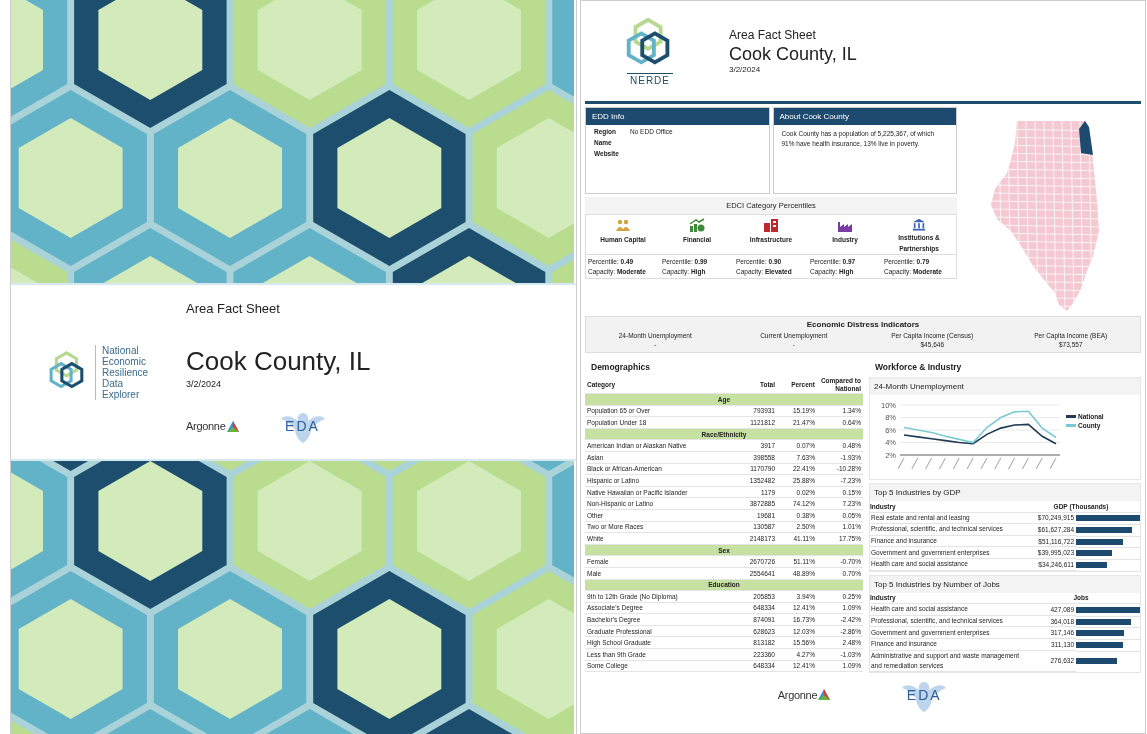 The height and width of the screenshot is (734, 1147). I want to click on panel-title: Top 5 Industries by GDP, so click(1005, 492).